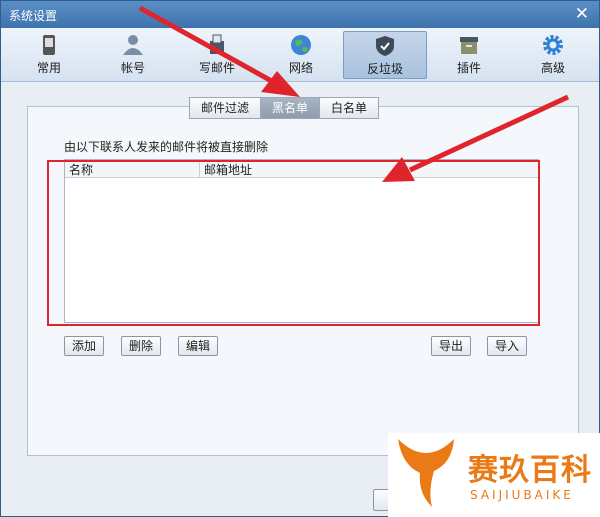  What do you see at coordinates (208, 46) in the screenshot?
I see `arrow-to-tab` at bounding box center [208, 46].